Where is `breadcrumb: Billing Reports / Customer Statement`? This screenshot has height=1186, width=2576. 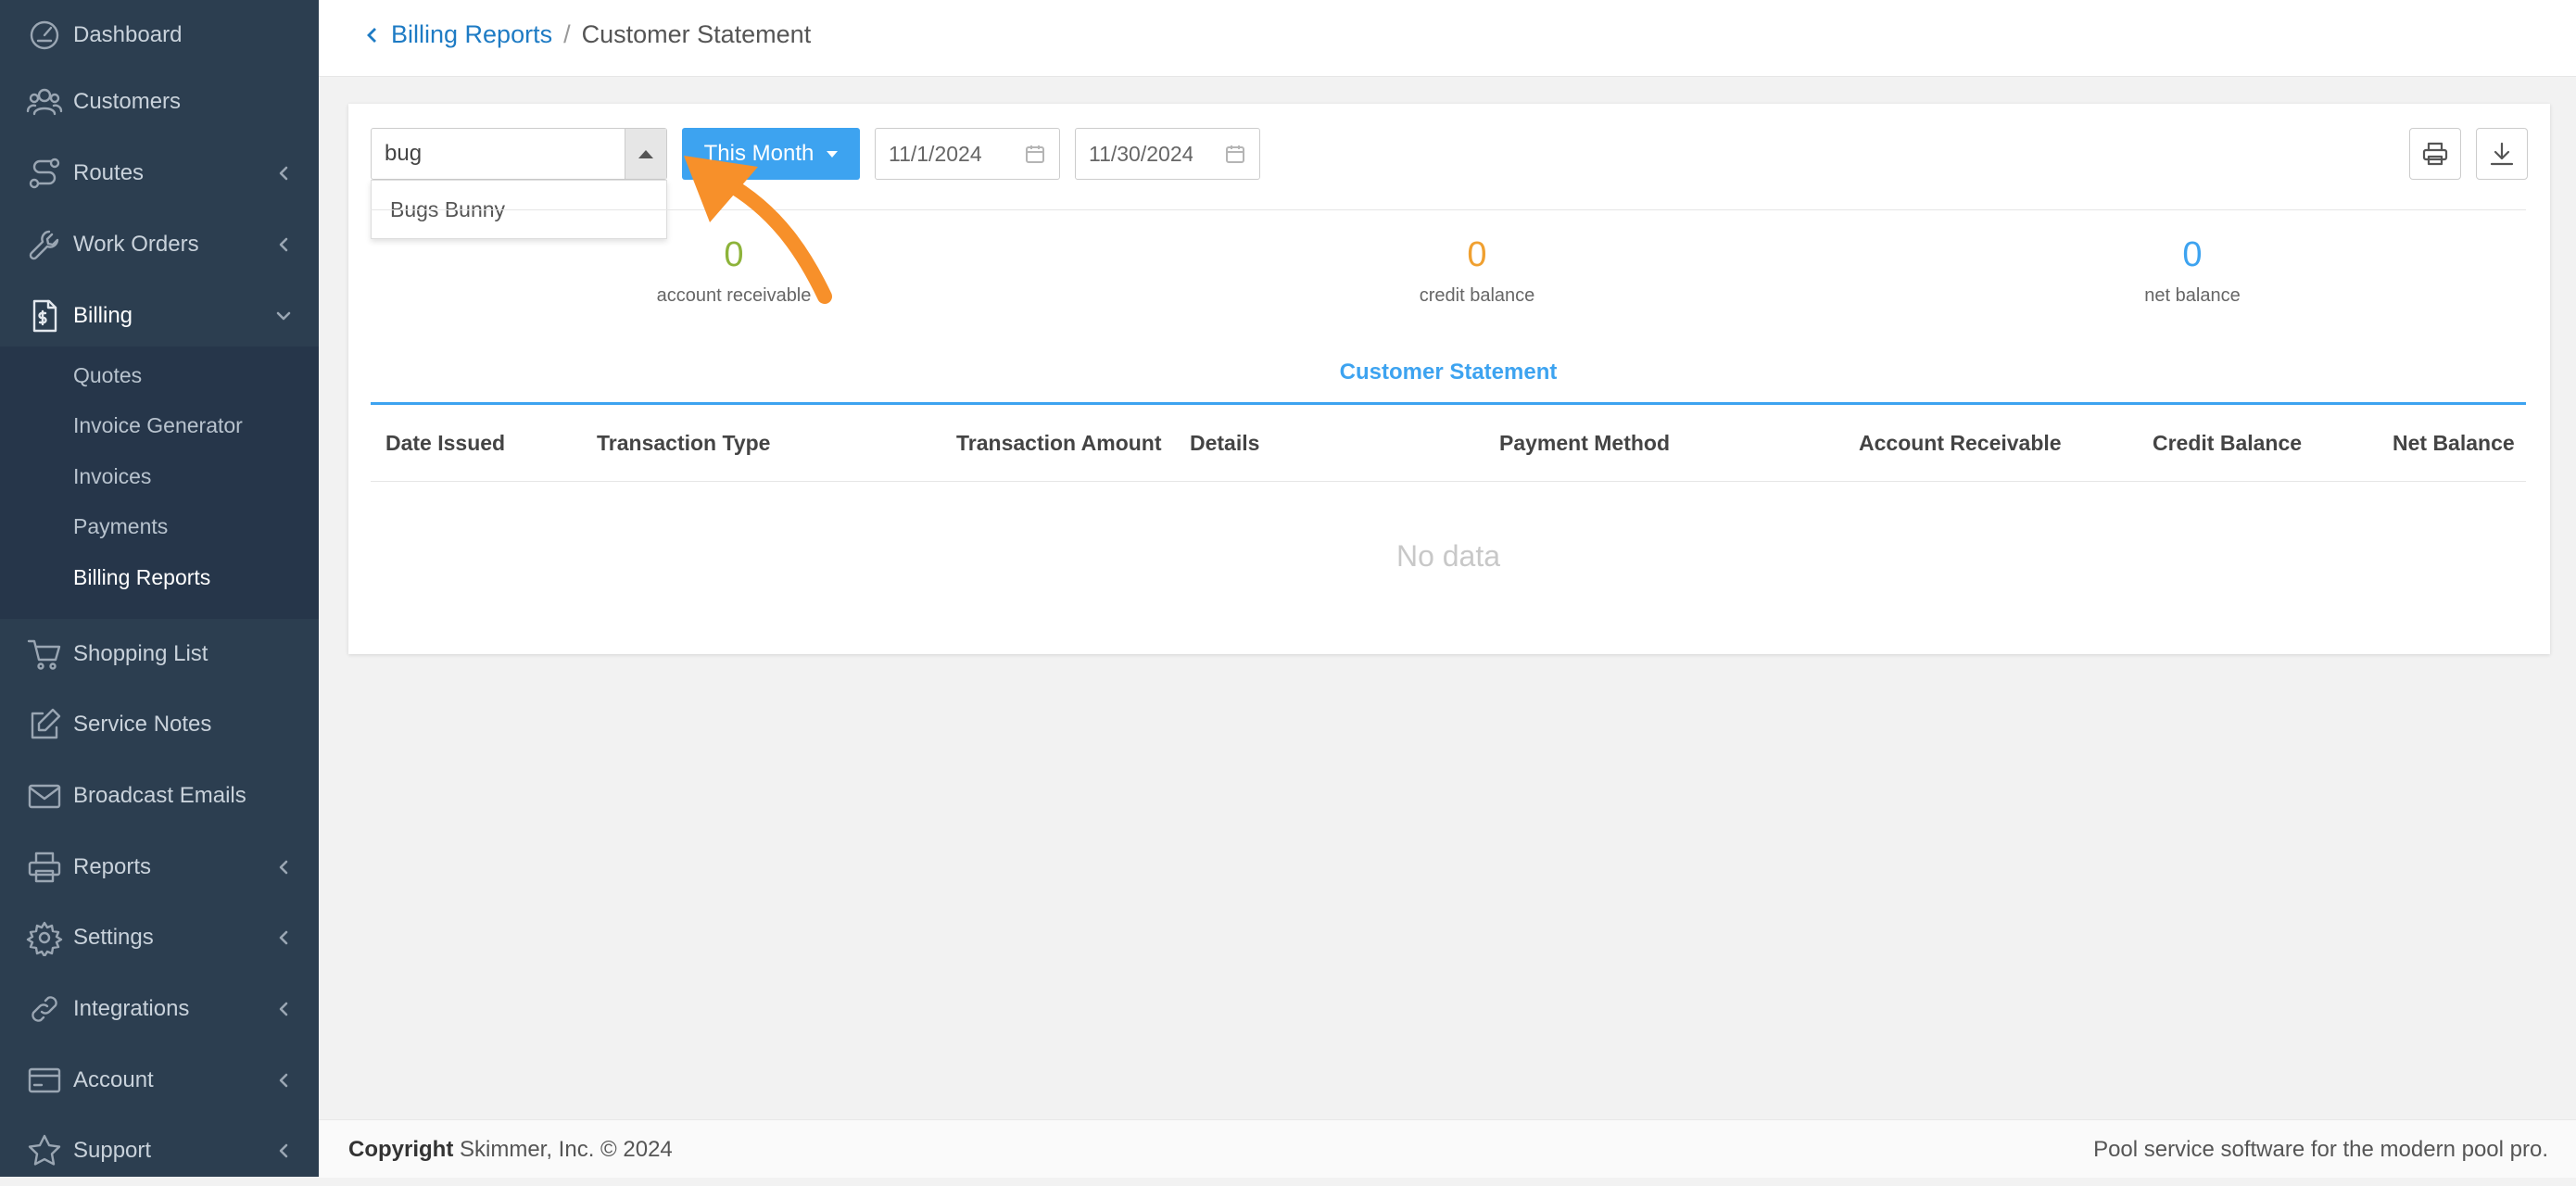
breadcrumb: Billing Reports / Customer Statement is located at coordinates (587, 34).